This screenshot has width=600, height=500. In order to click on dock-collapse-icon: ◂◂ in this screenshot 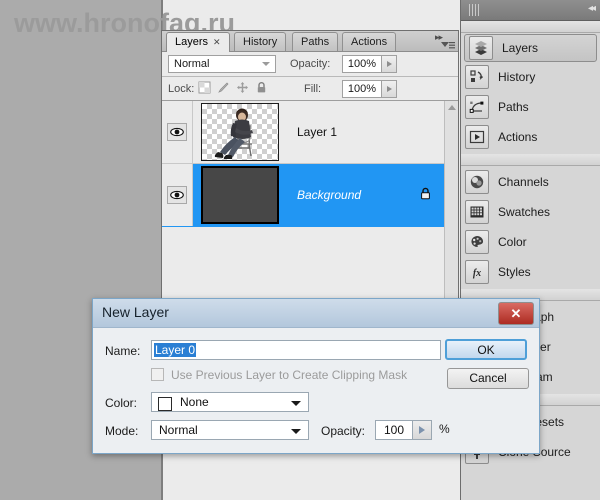, I will do `click(592, 8)`.